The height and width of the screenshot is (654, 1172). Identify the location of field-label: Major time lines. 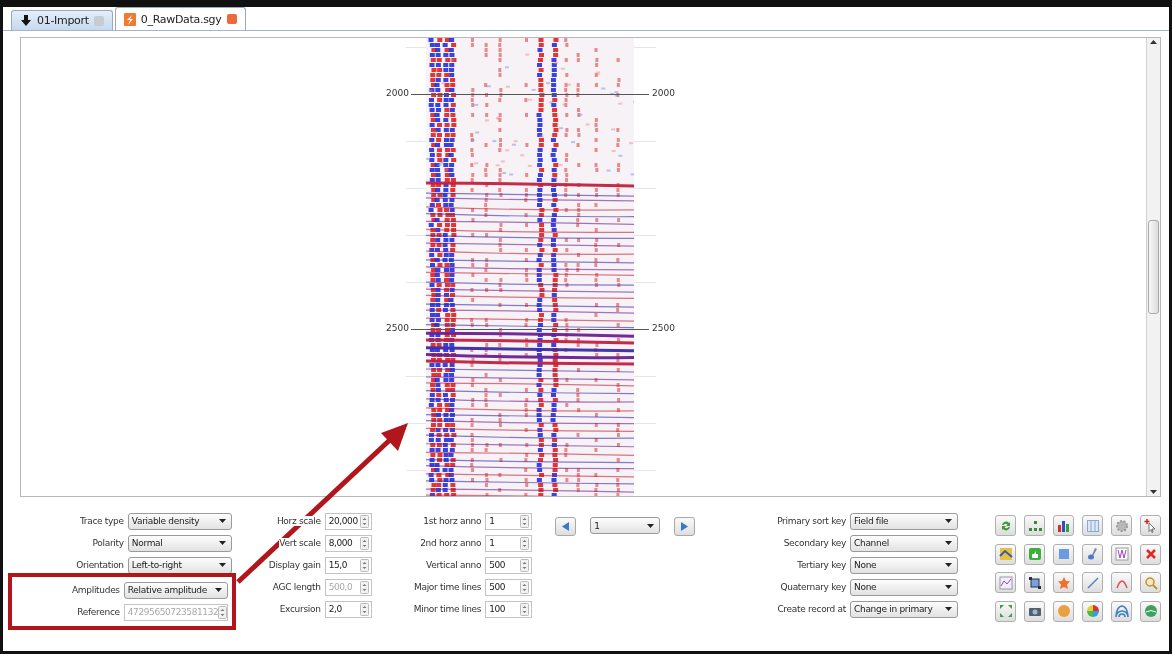
(448, 587).